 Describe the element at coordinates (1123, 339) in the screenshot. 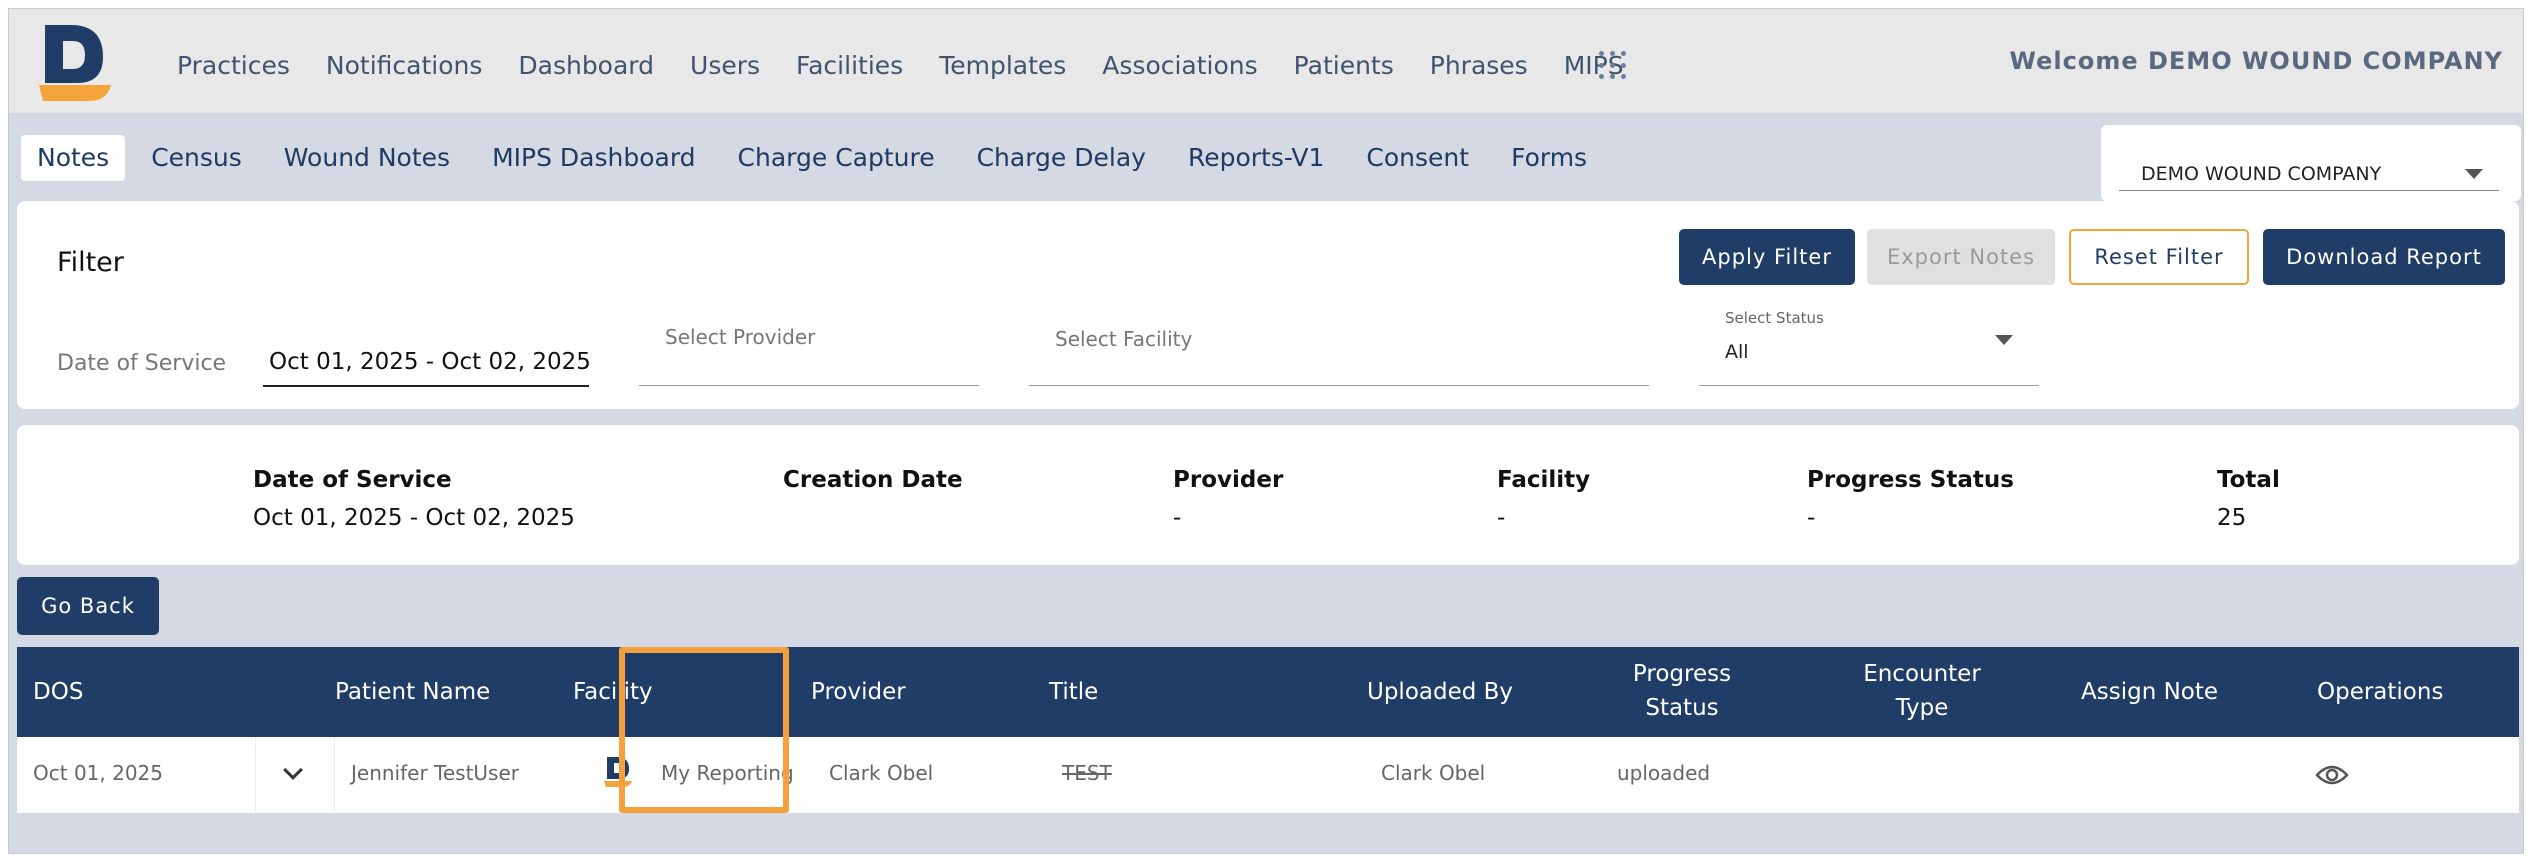

I see `facility-select: Select Facility` at that location.